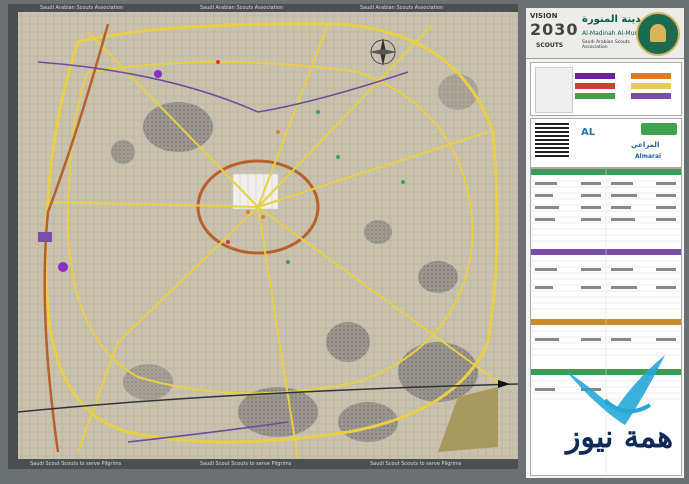 The image size is (689, 484). I want to click on map-legend, so click(606, 89).